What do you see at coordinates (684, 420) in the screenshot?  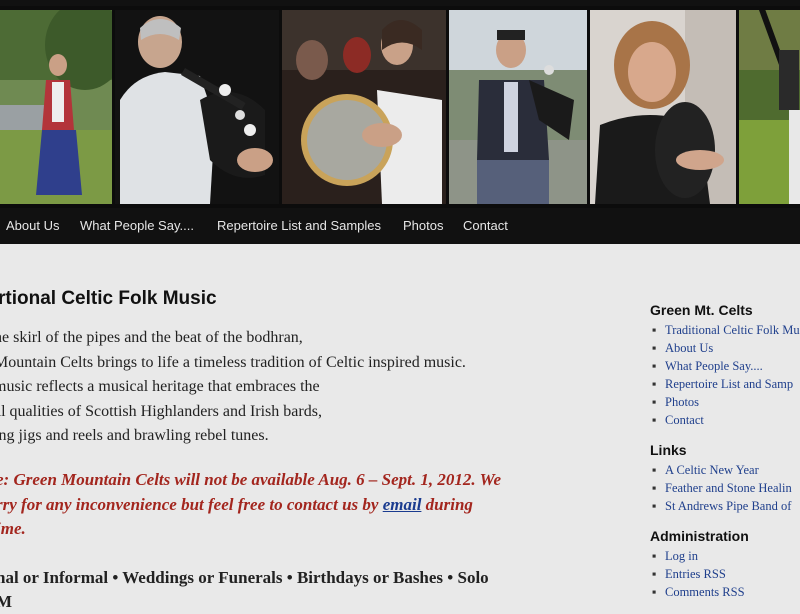 I see `sidebar-link-label: Contact` at bounding box center [684, 420].